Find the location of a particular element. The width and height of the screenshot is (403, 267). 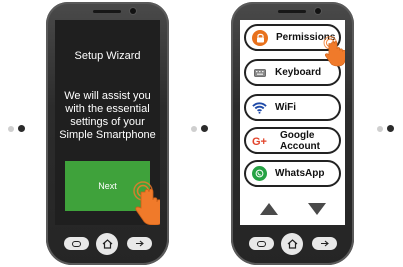

svg-text: G+ is located at coordinates (259, 141).